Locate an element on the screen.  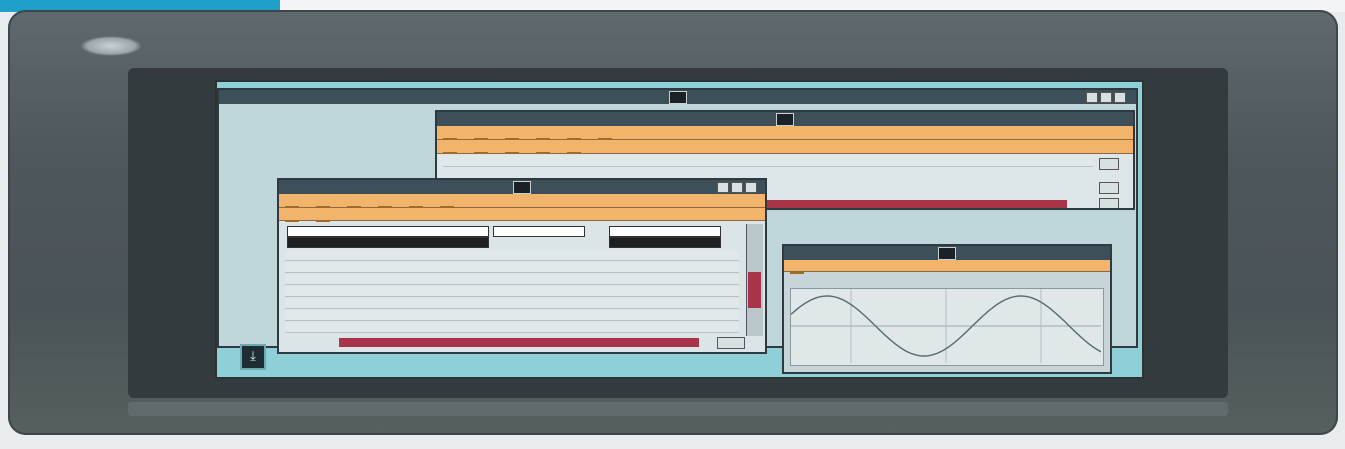
inner-window-title is located at coordinates (785, 119).